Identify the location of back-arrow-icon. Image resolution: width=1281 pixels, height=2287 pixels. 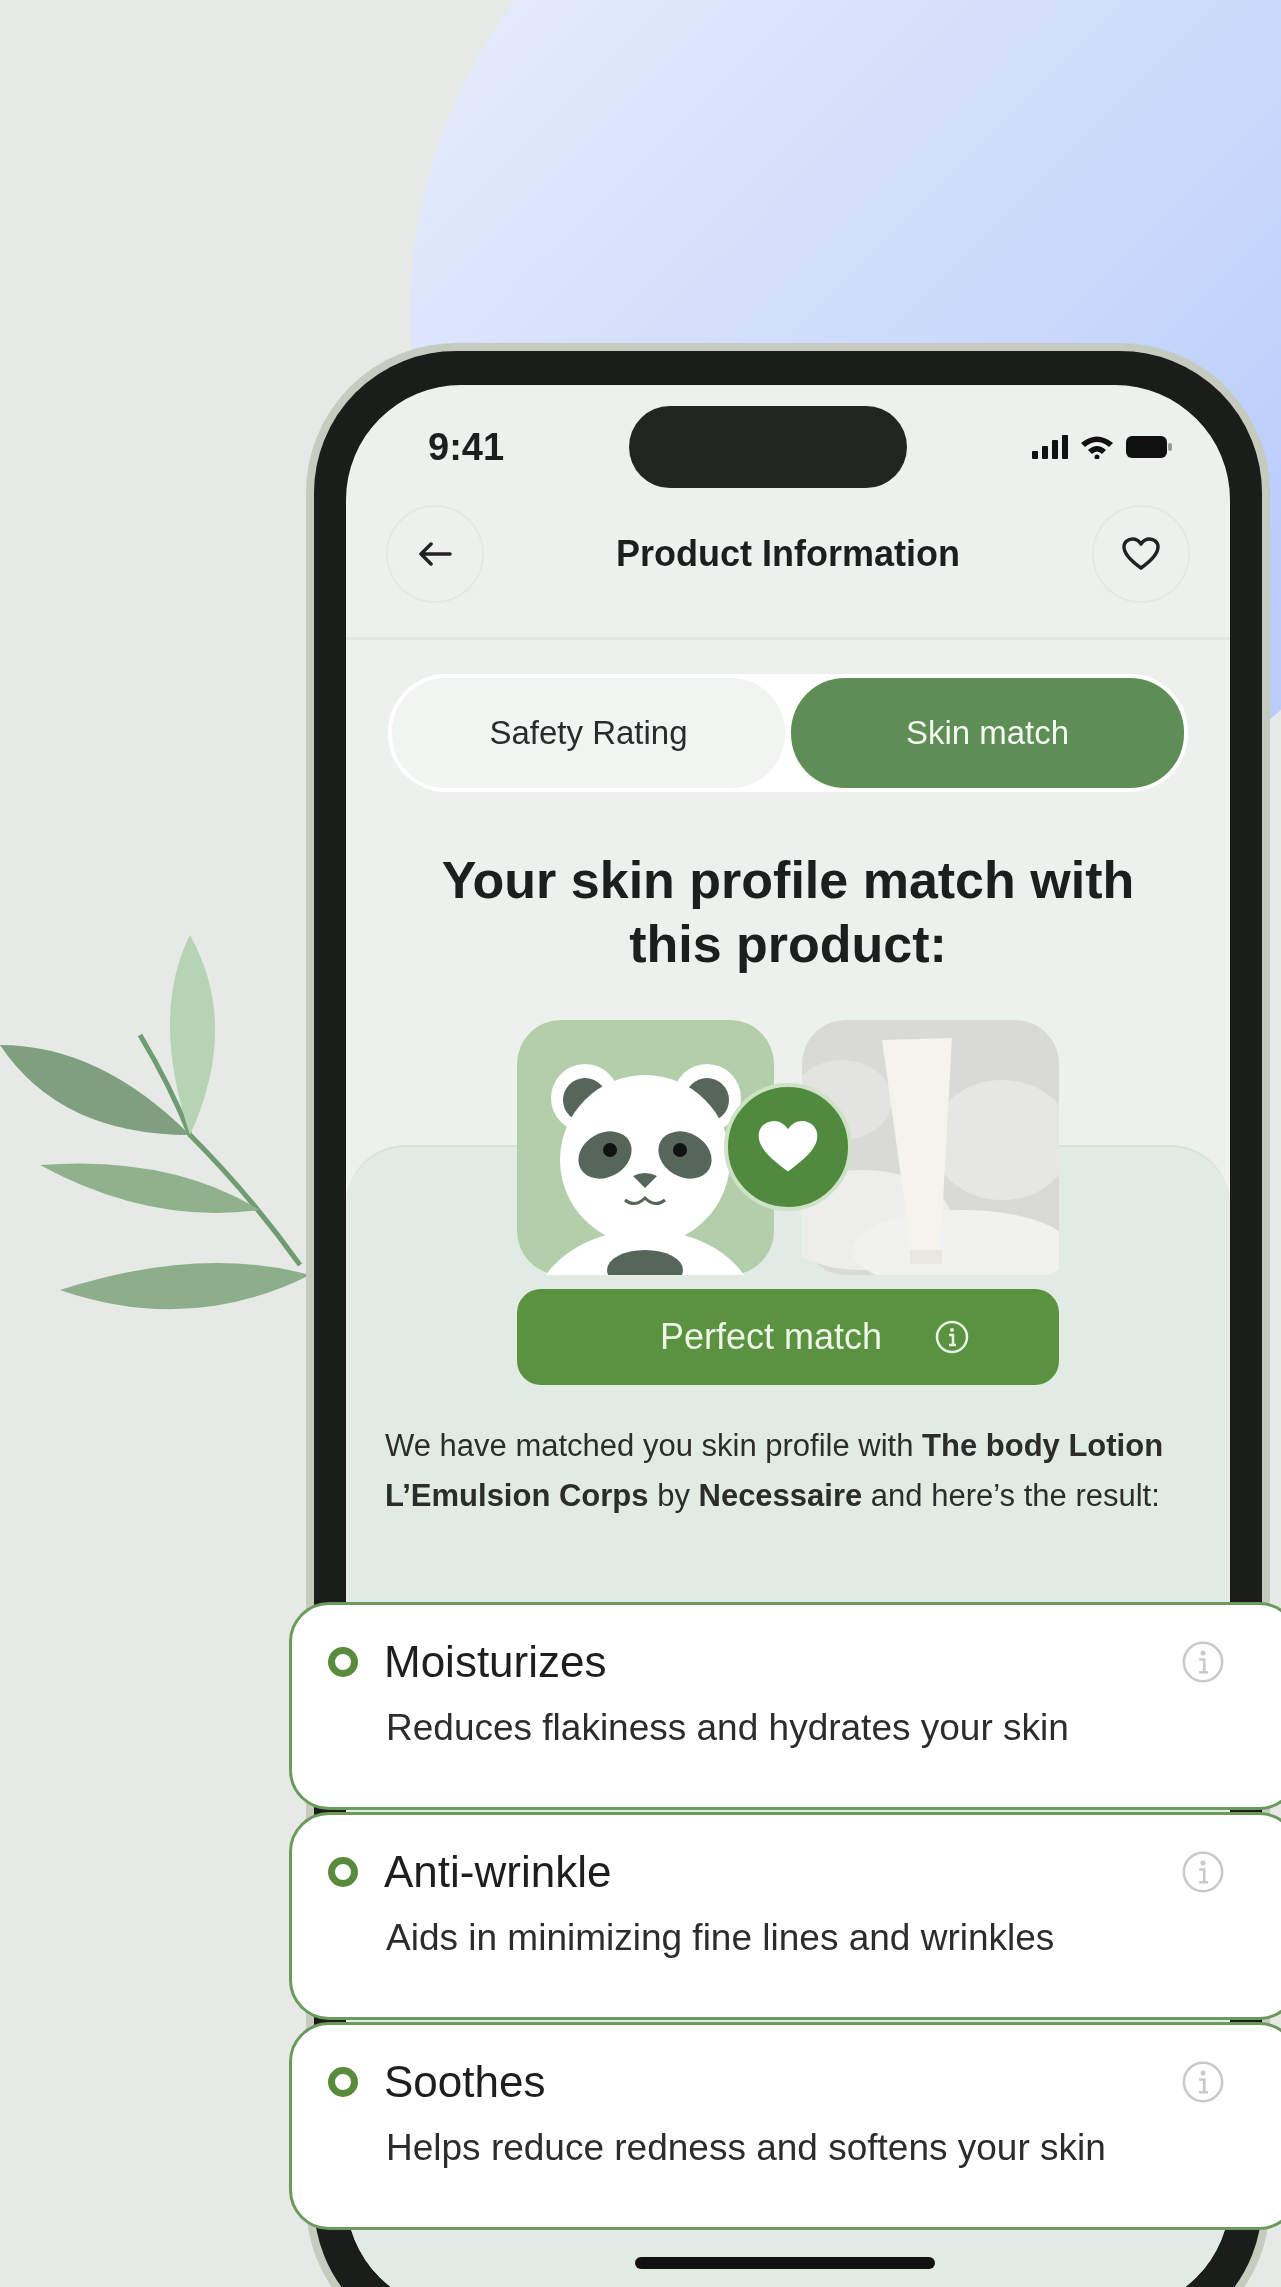
(435, 554).